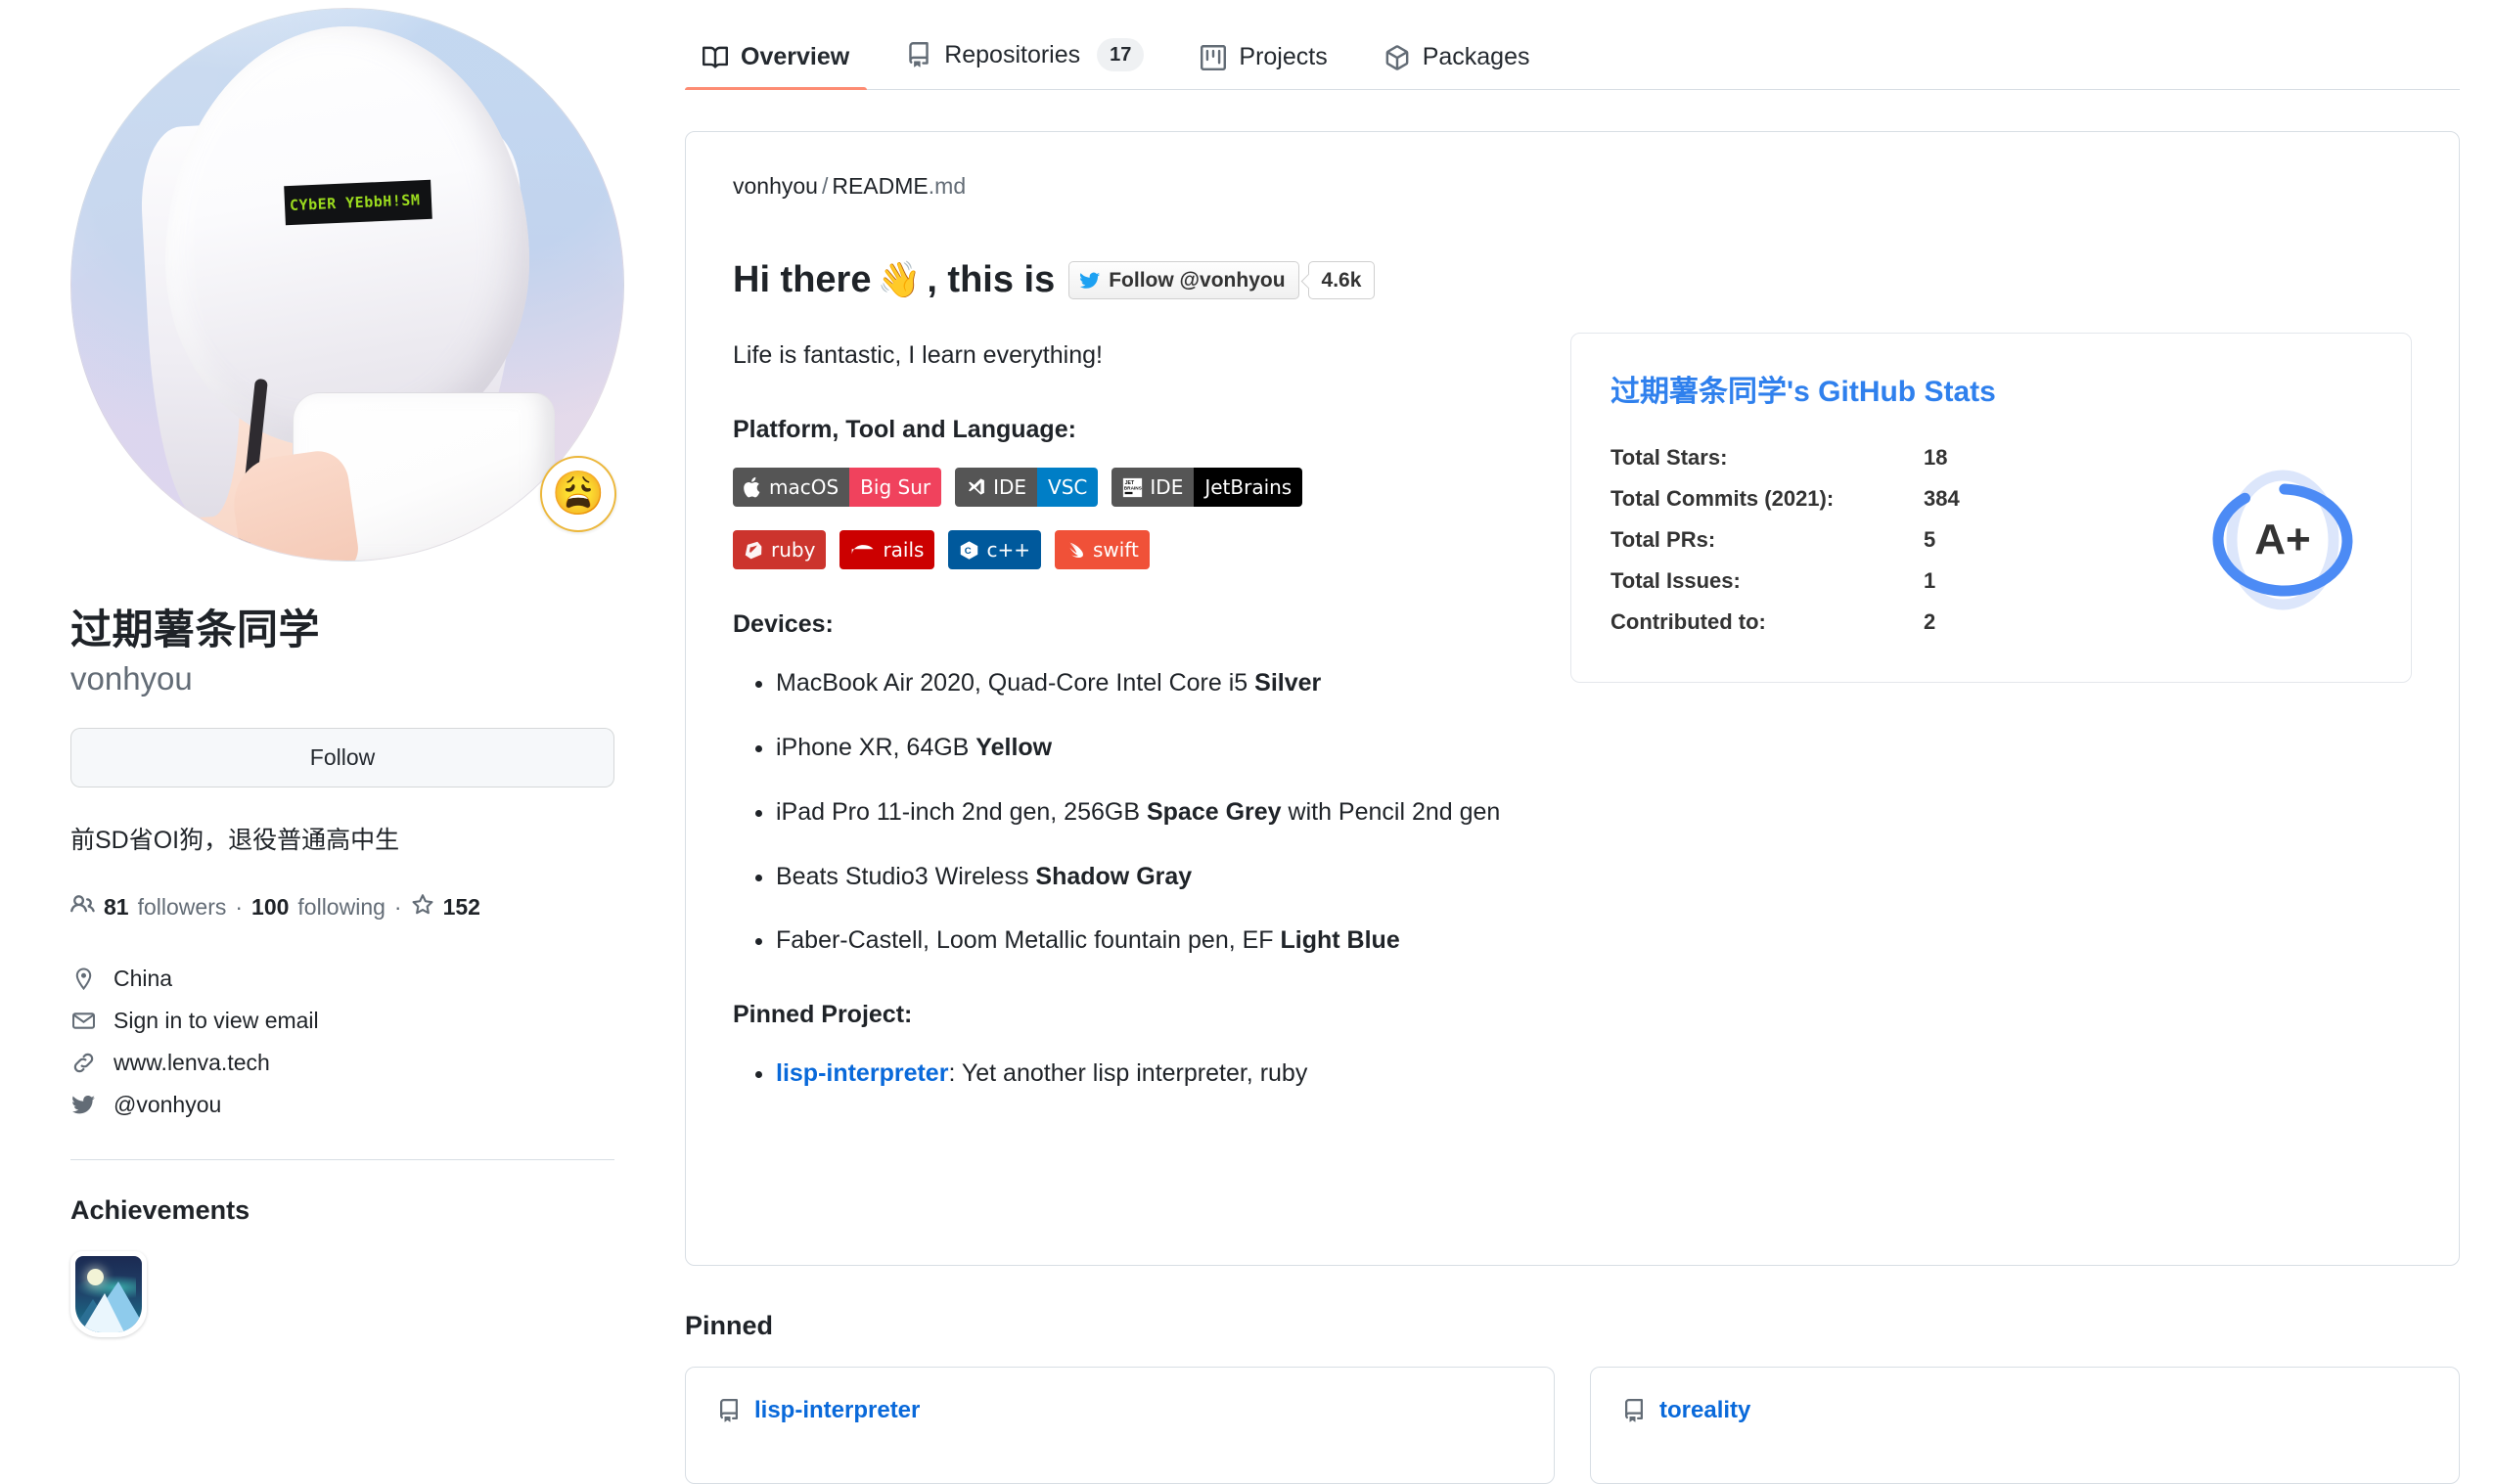 The width and height of the screenshot is (2495, 1484). I want to click on badge-rails: RAILS rails, so click(887, 550).